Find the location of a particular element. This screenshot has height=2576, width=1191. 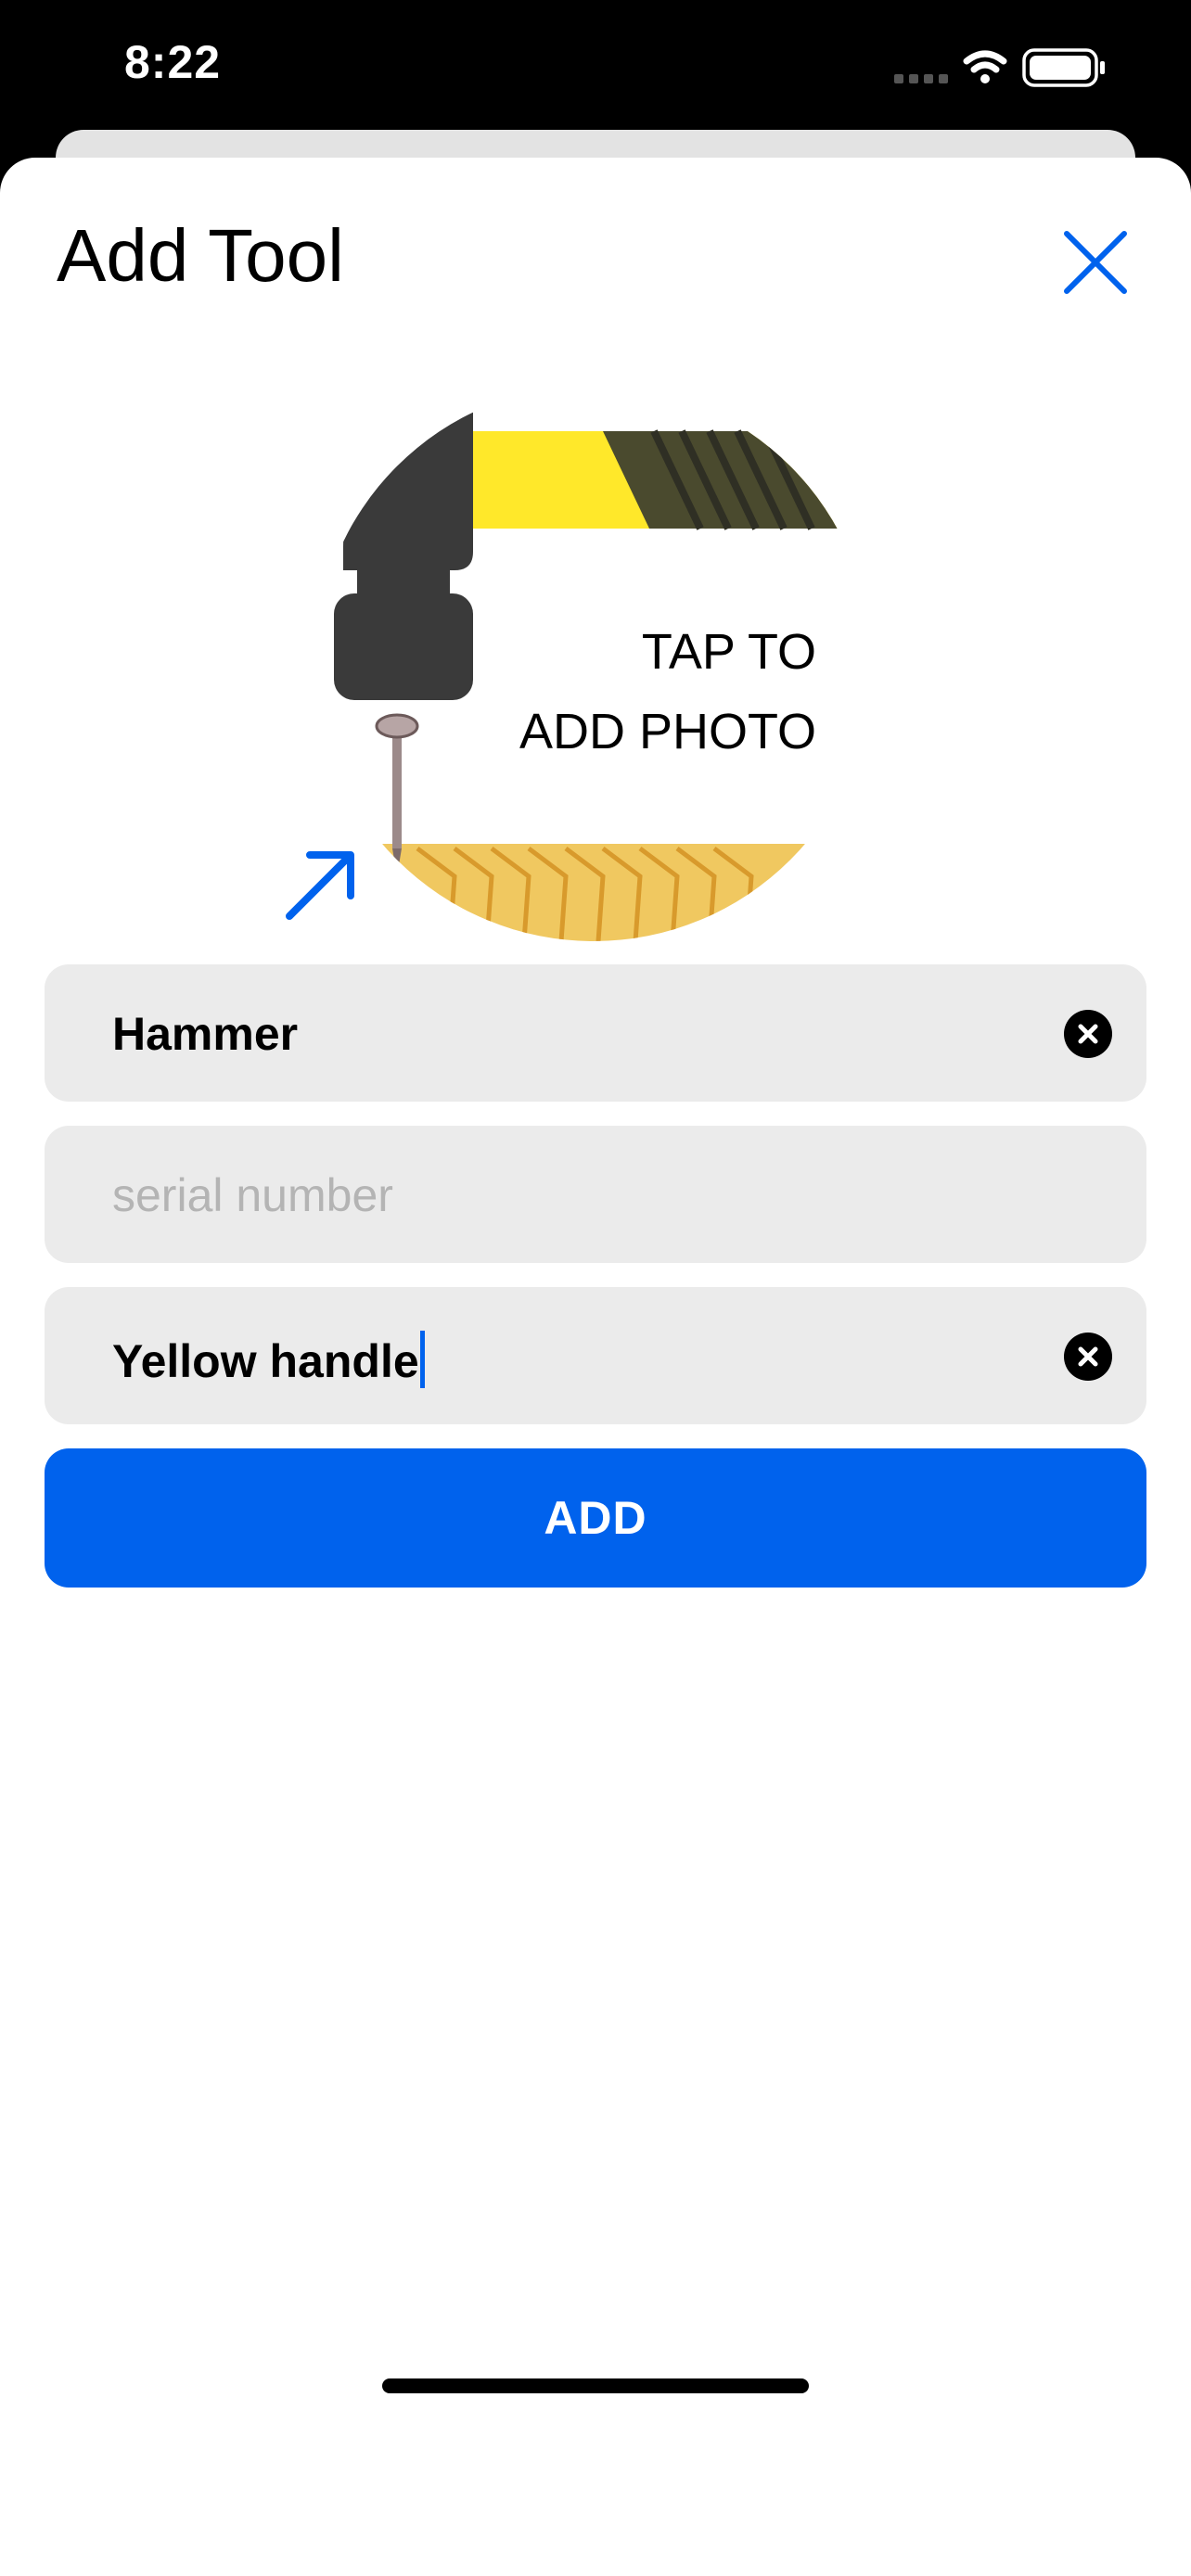

description-value-wrapper: Yellow handle is located at coordinates (268, 1359).